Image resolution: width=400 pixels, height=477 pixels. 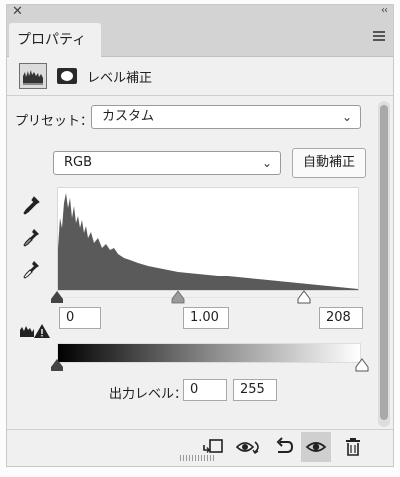 I want to click on input-highlight-field: 208, so click(x=341, y=318).